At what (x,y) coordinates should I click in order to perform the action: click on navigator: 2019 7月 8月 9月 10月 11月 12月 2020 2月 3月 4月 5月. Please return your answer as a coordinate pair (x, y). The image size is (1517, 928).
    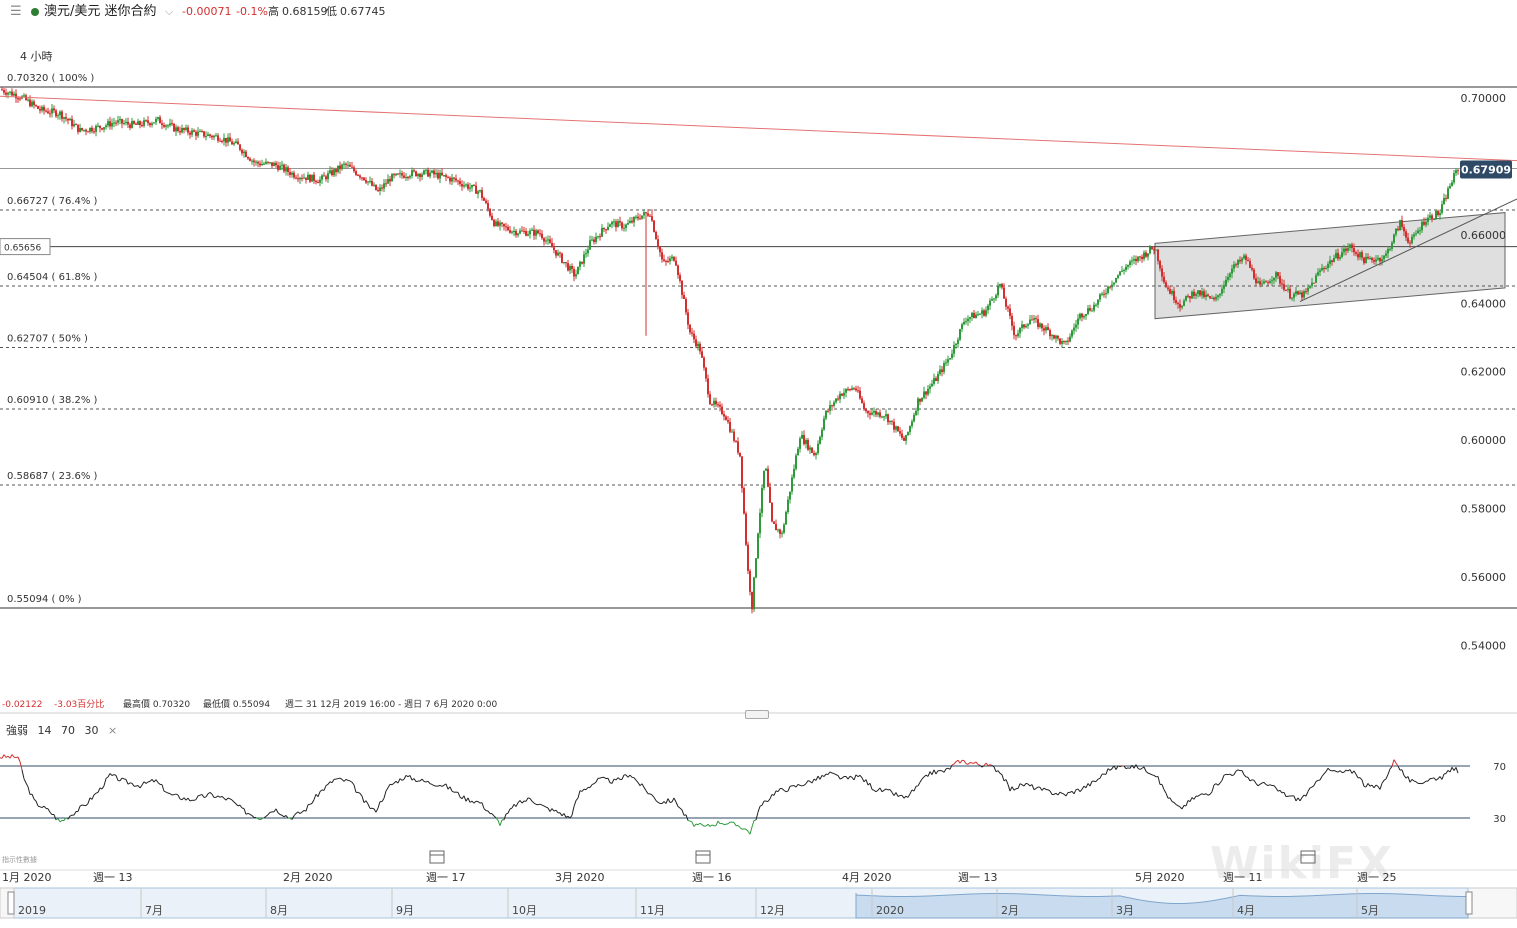
    Looking at the image, I should click on (758, 903).